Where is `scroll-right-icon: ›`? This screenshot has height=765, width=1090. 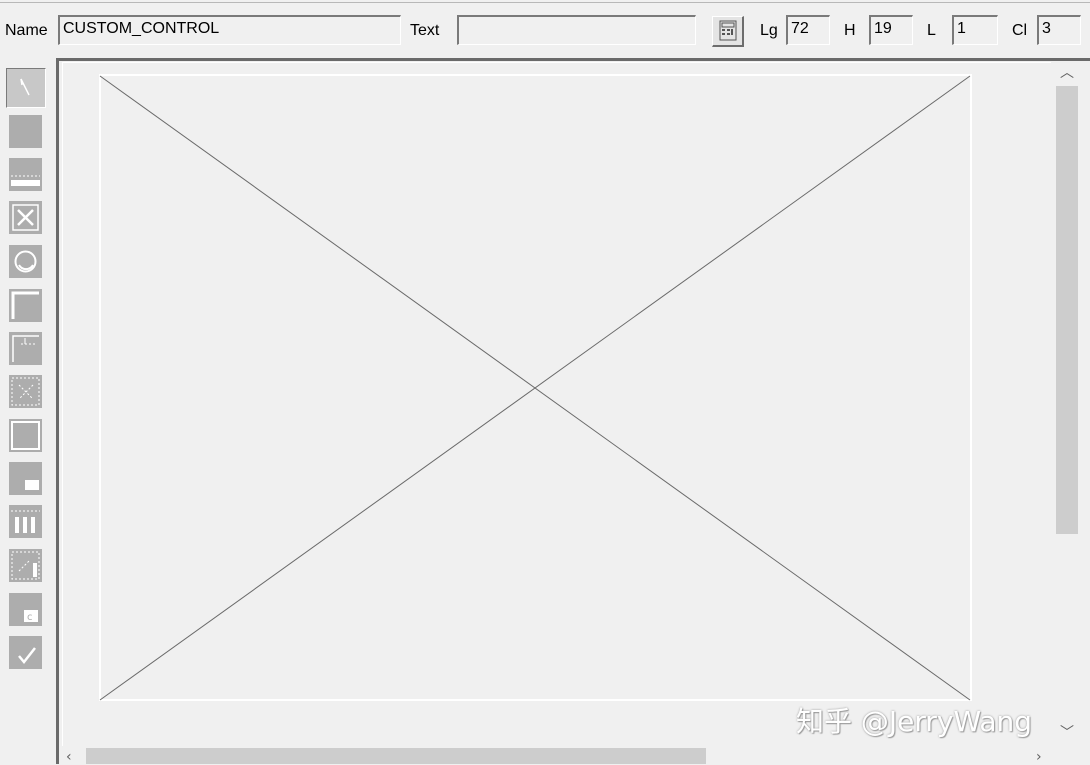 scroll-right-icon: › is located at coordinates (1039, 757).